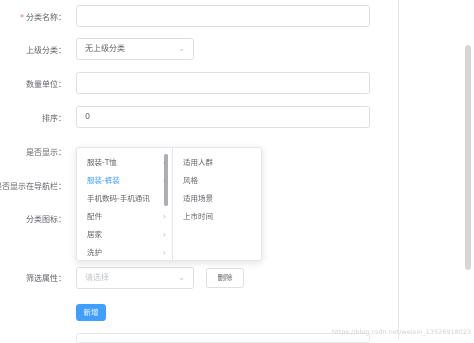  Describe the element at coordinates (94, 234) in the screenshot. I see `cascader-item-label: 居家` at that location.